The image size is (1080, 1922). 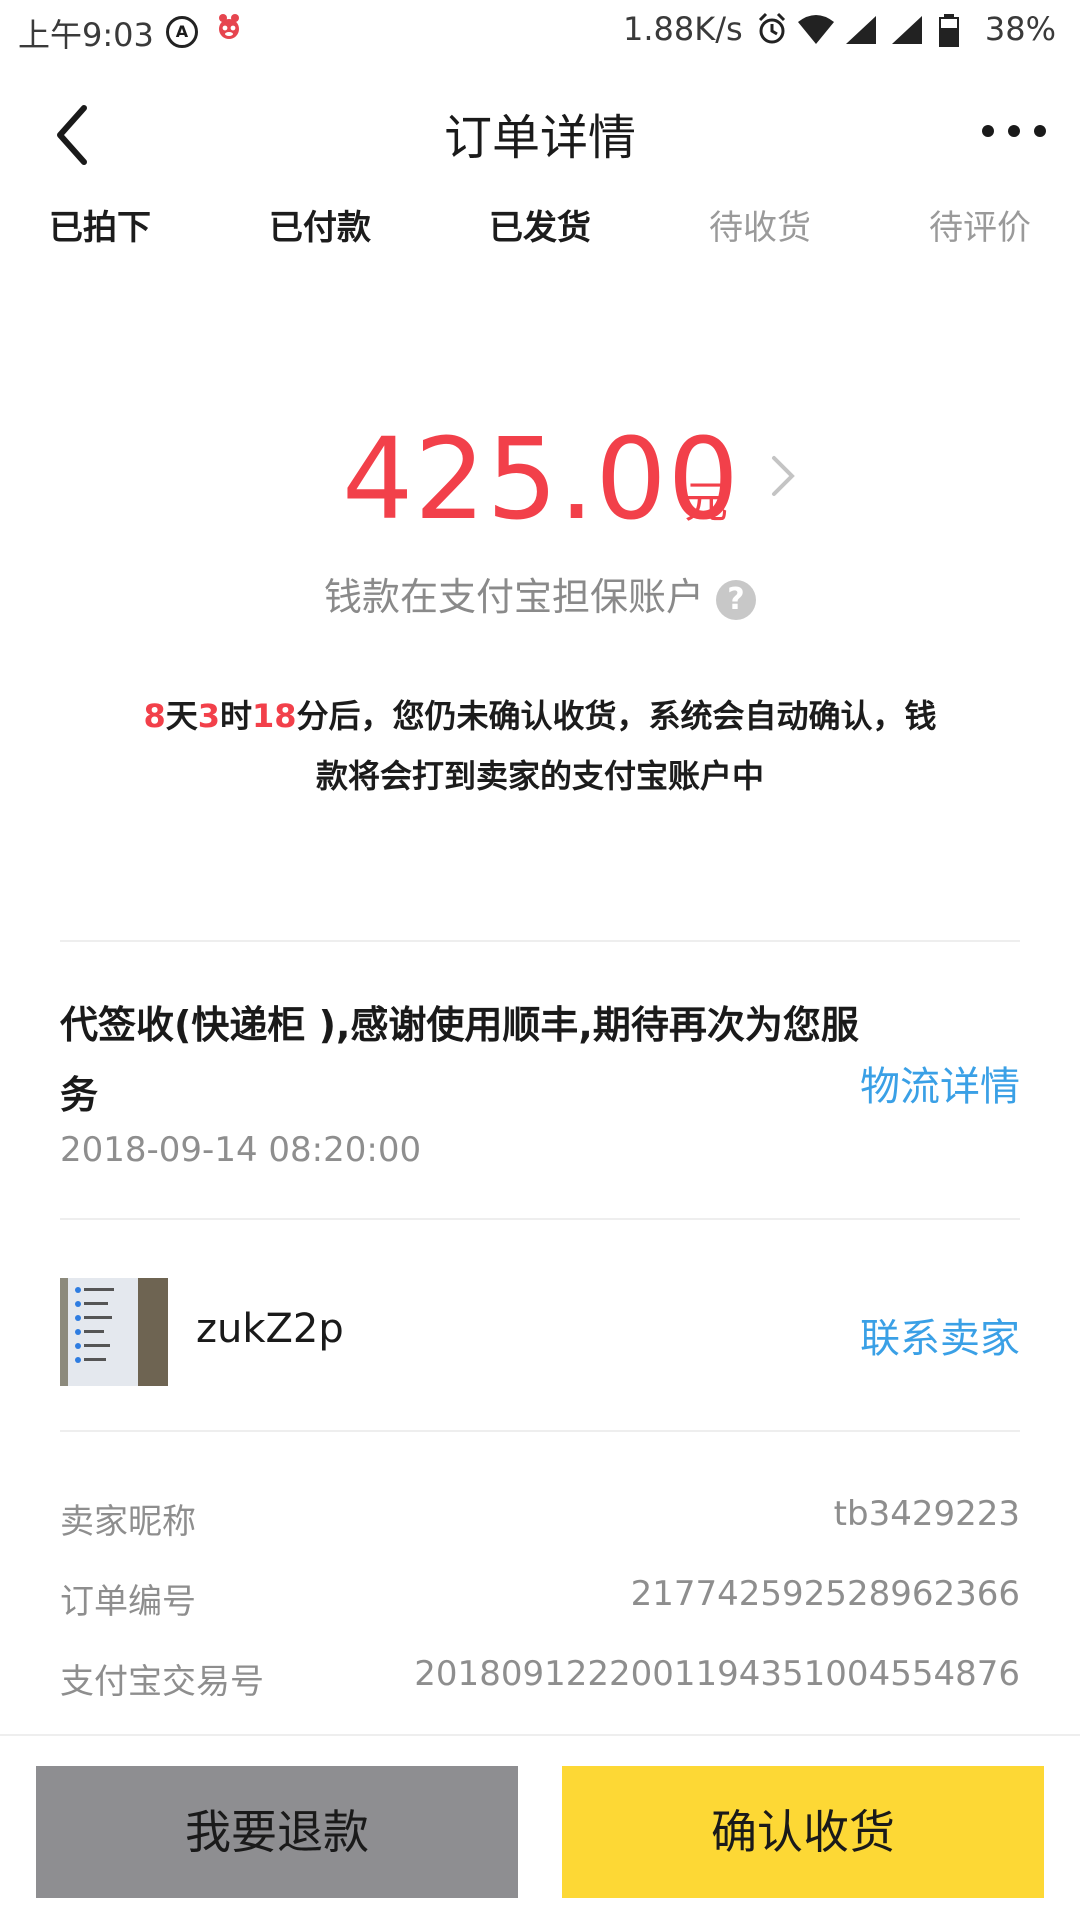 What do you see at coordinates (760, 228) in the screenshot?
I see `step-awaiting-receipt: 待收货` at bounding box center [760, 228].